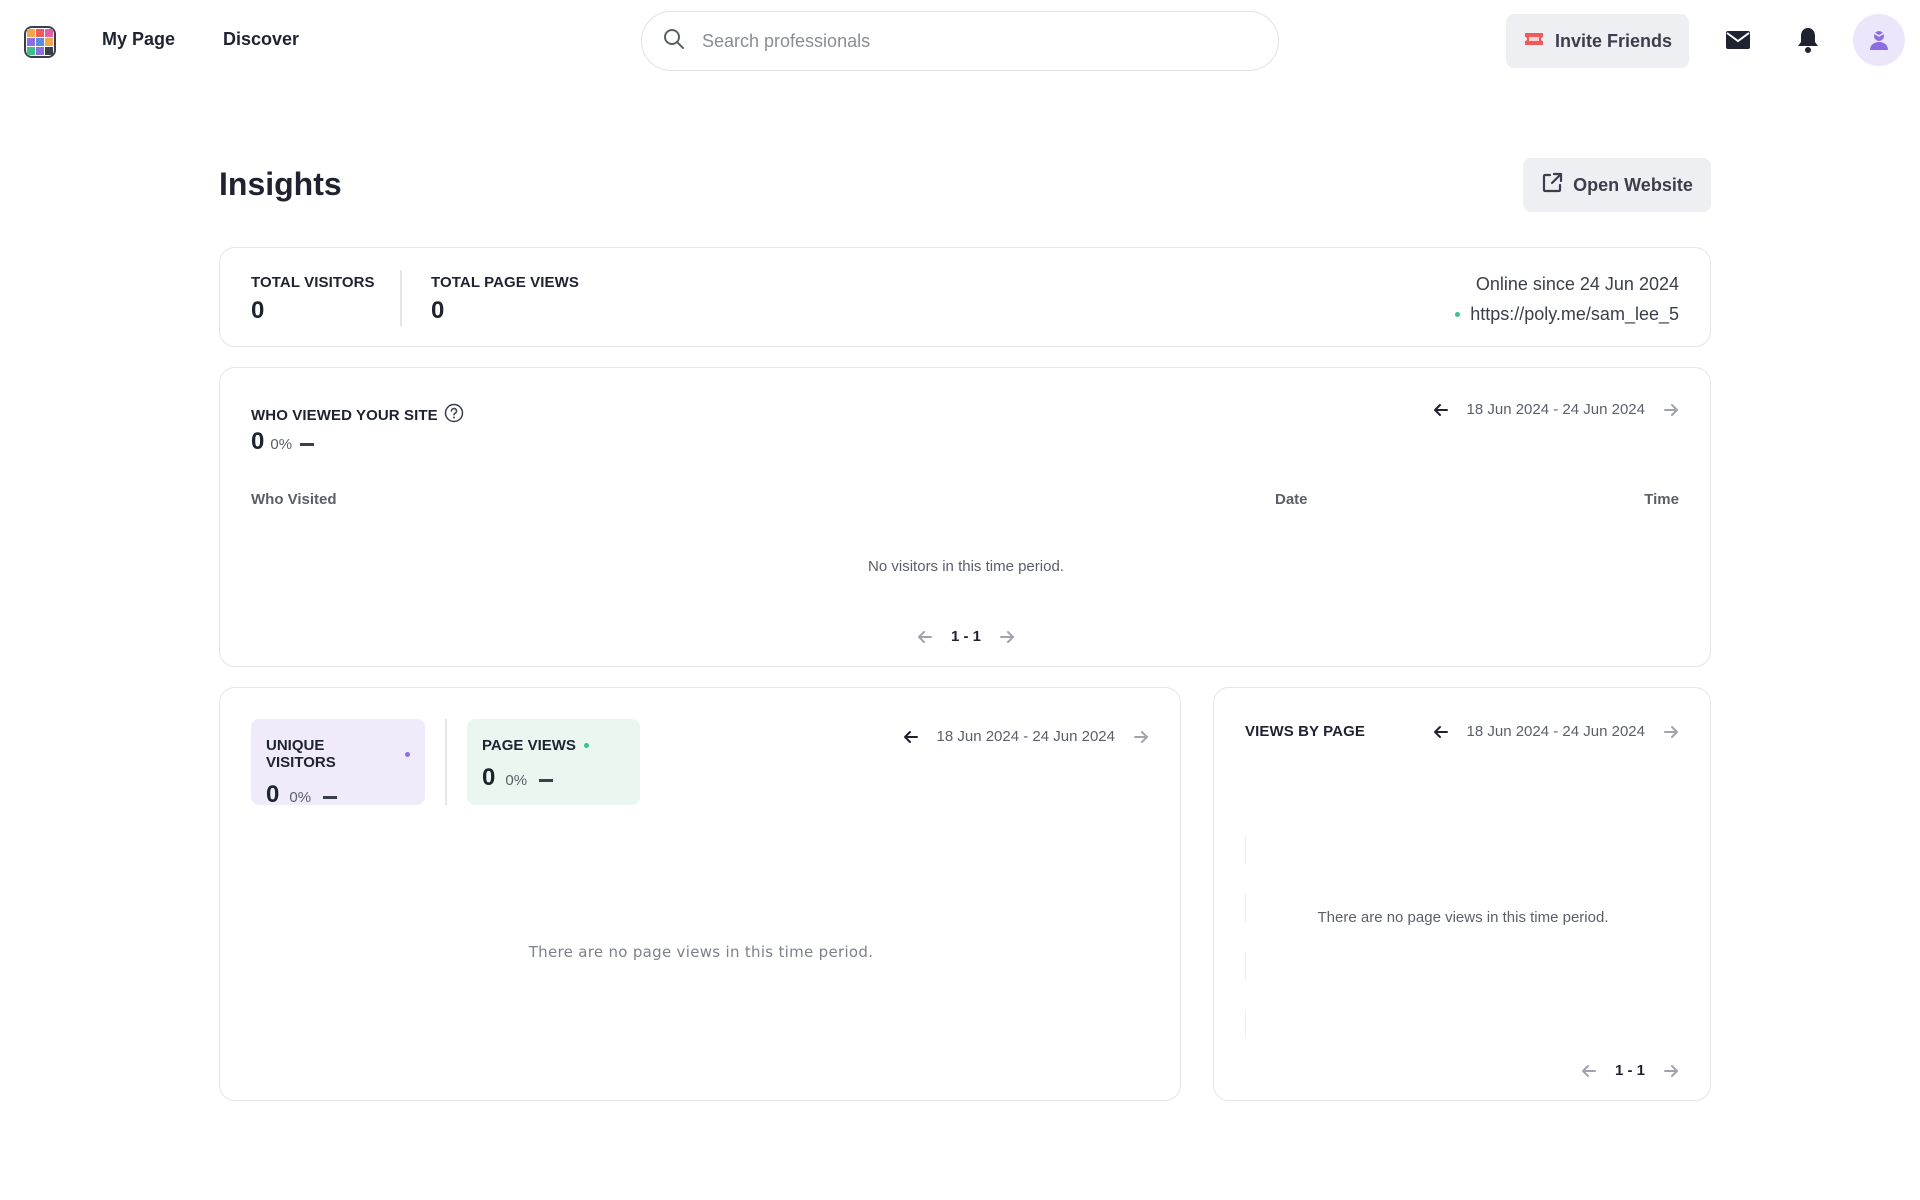 The width and height of the screenshot is (1920, 1200). I want to click on unique-visitors-change: 0%, so click(300, 797).